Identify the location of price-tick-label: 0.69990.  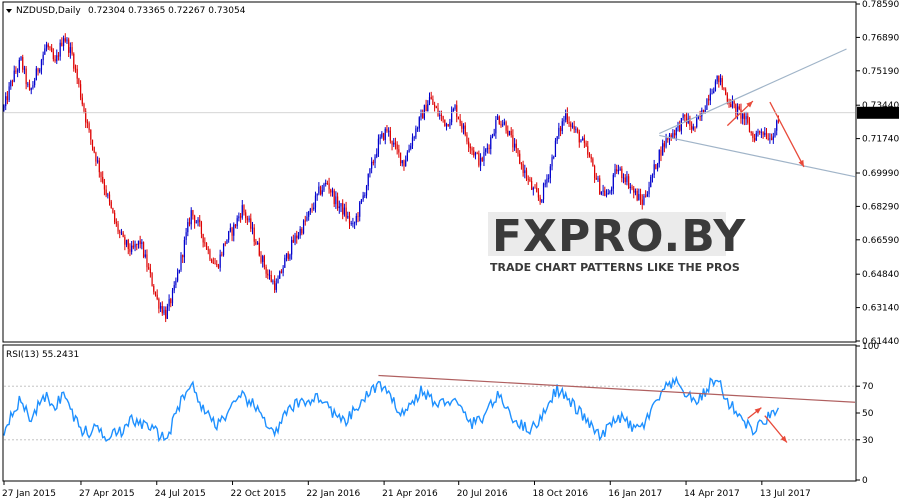
(880, 174).